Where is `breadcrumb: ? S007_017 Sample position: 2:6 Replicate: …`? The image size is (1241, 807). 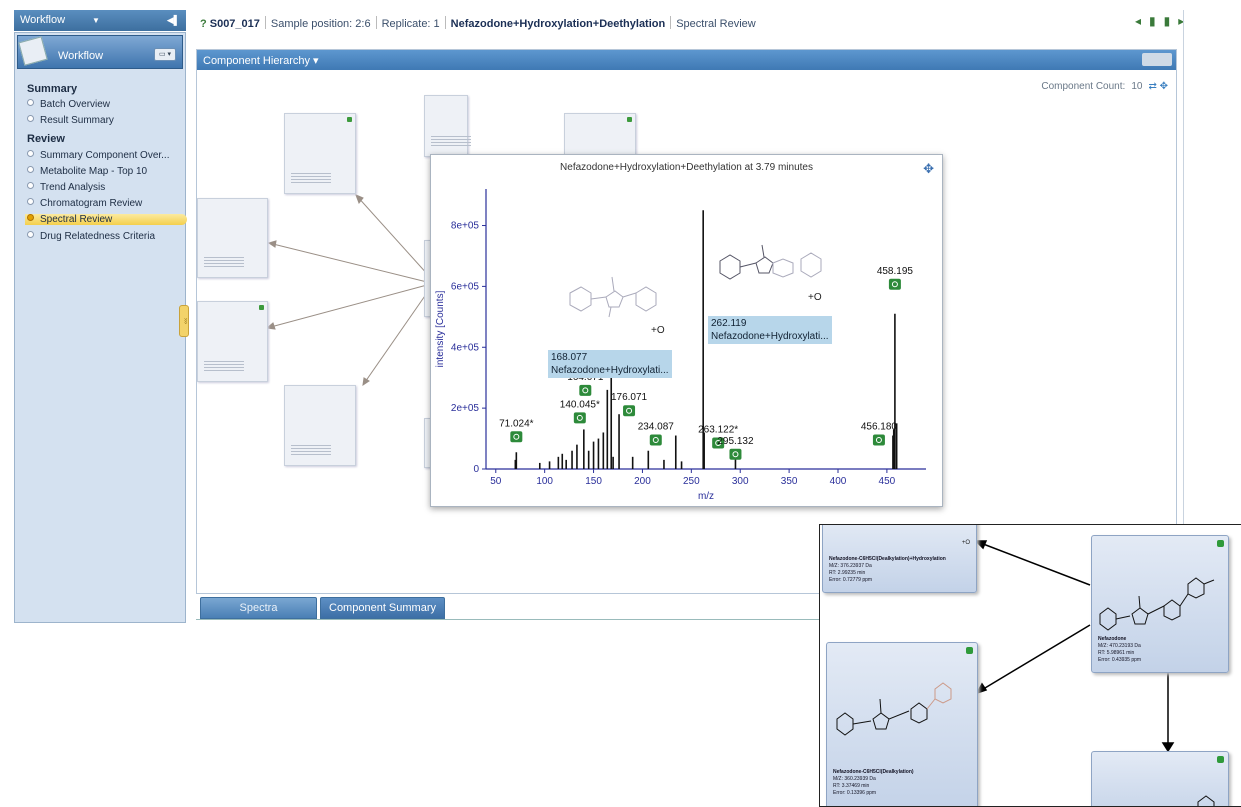
breadcrumb: ? S007_017 Sample position: 2:6 Replicate: … is located at coordinates (478, 24).